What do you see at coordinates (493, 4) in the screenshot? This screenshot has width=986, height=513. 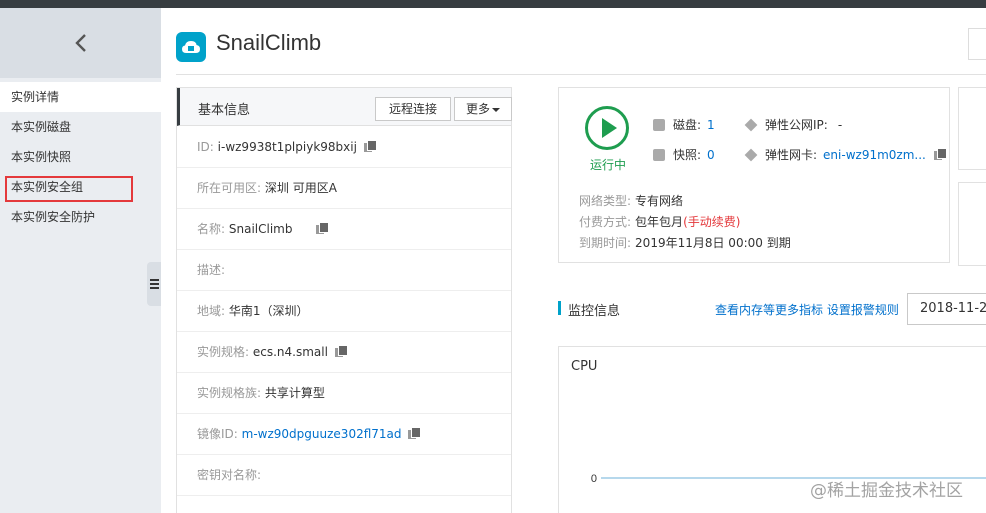 I see `top-bar` at bounding box center [493, 4].